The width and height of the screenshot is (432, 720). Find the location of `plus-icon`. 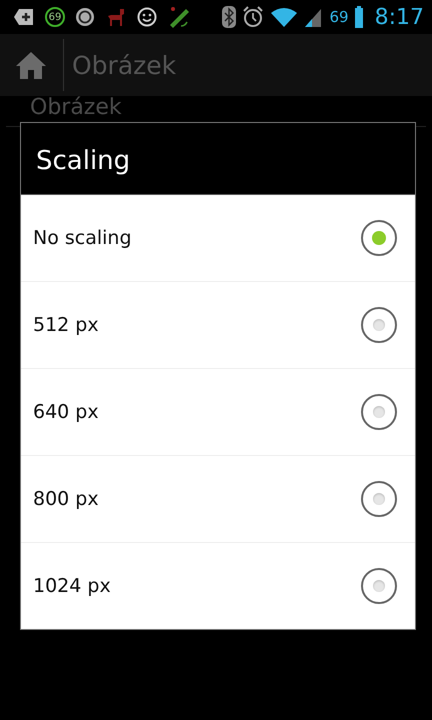

plus-icon is located at coordinates (24, 17).